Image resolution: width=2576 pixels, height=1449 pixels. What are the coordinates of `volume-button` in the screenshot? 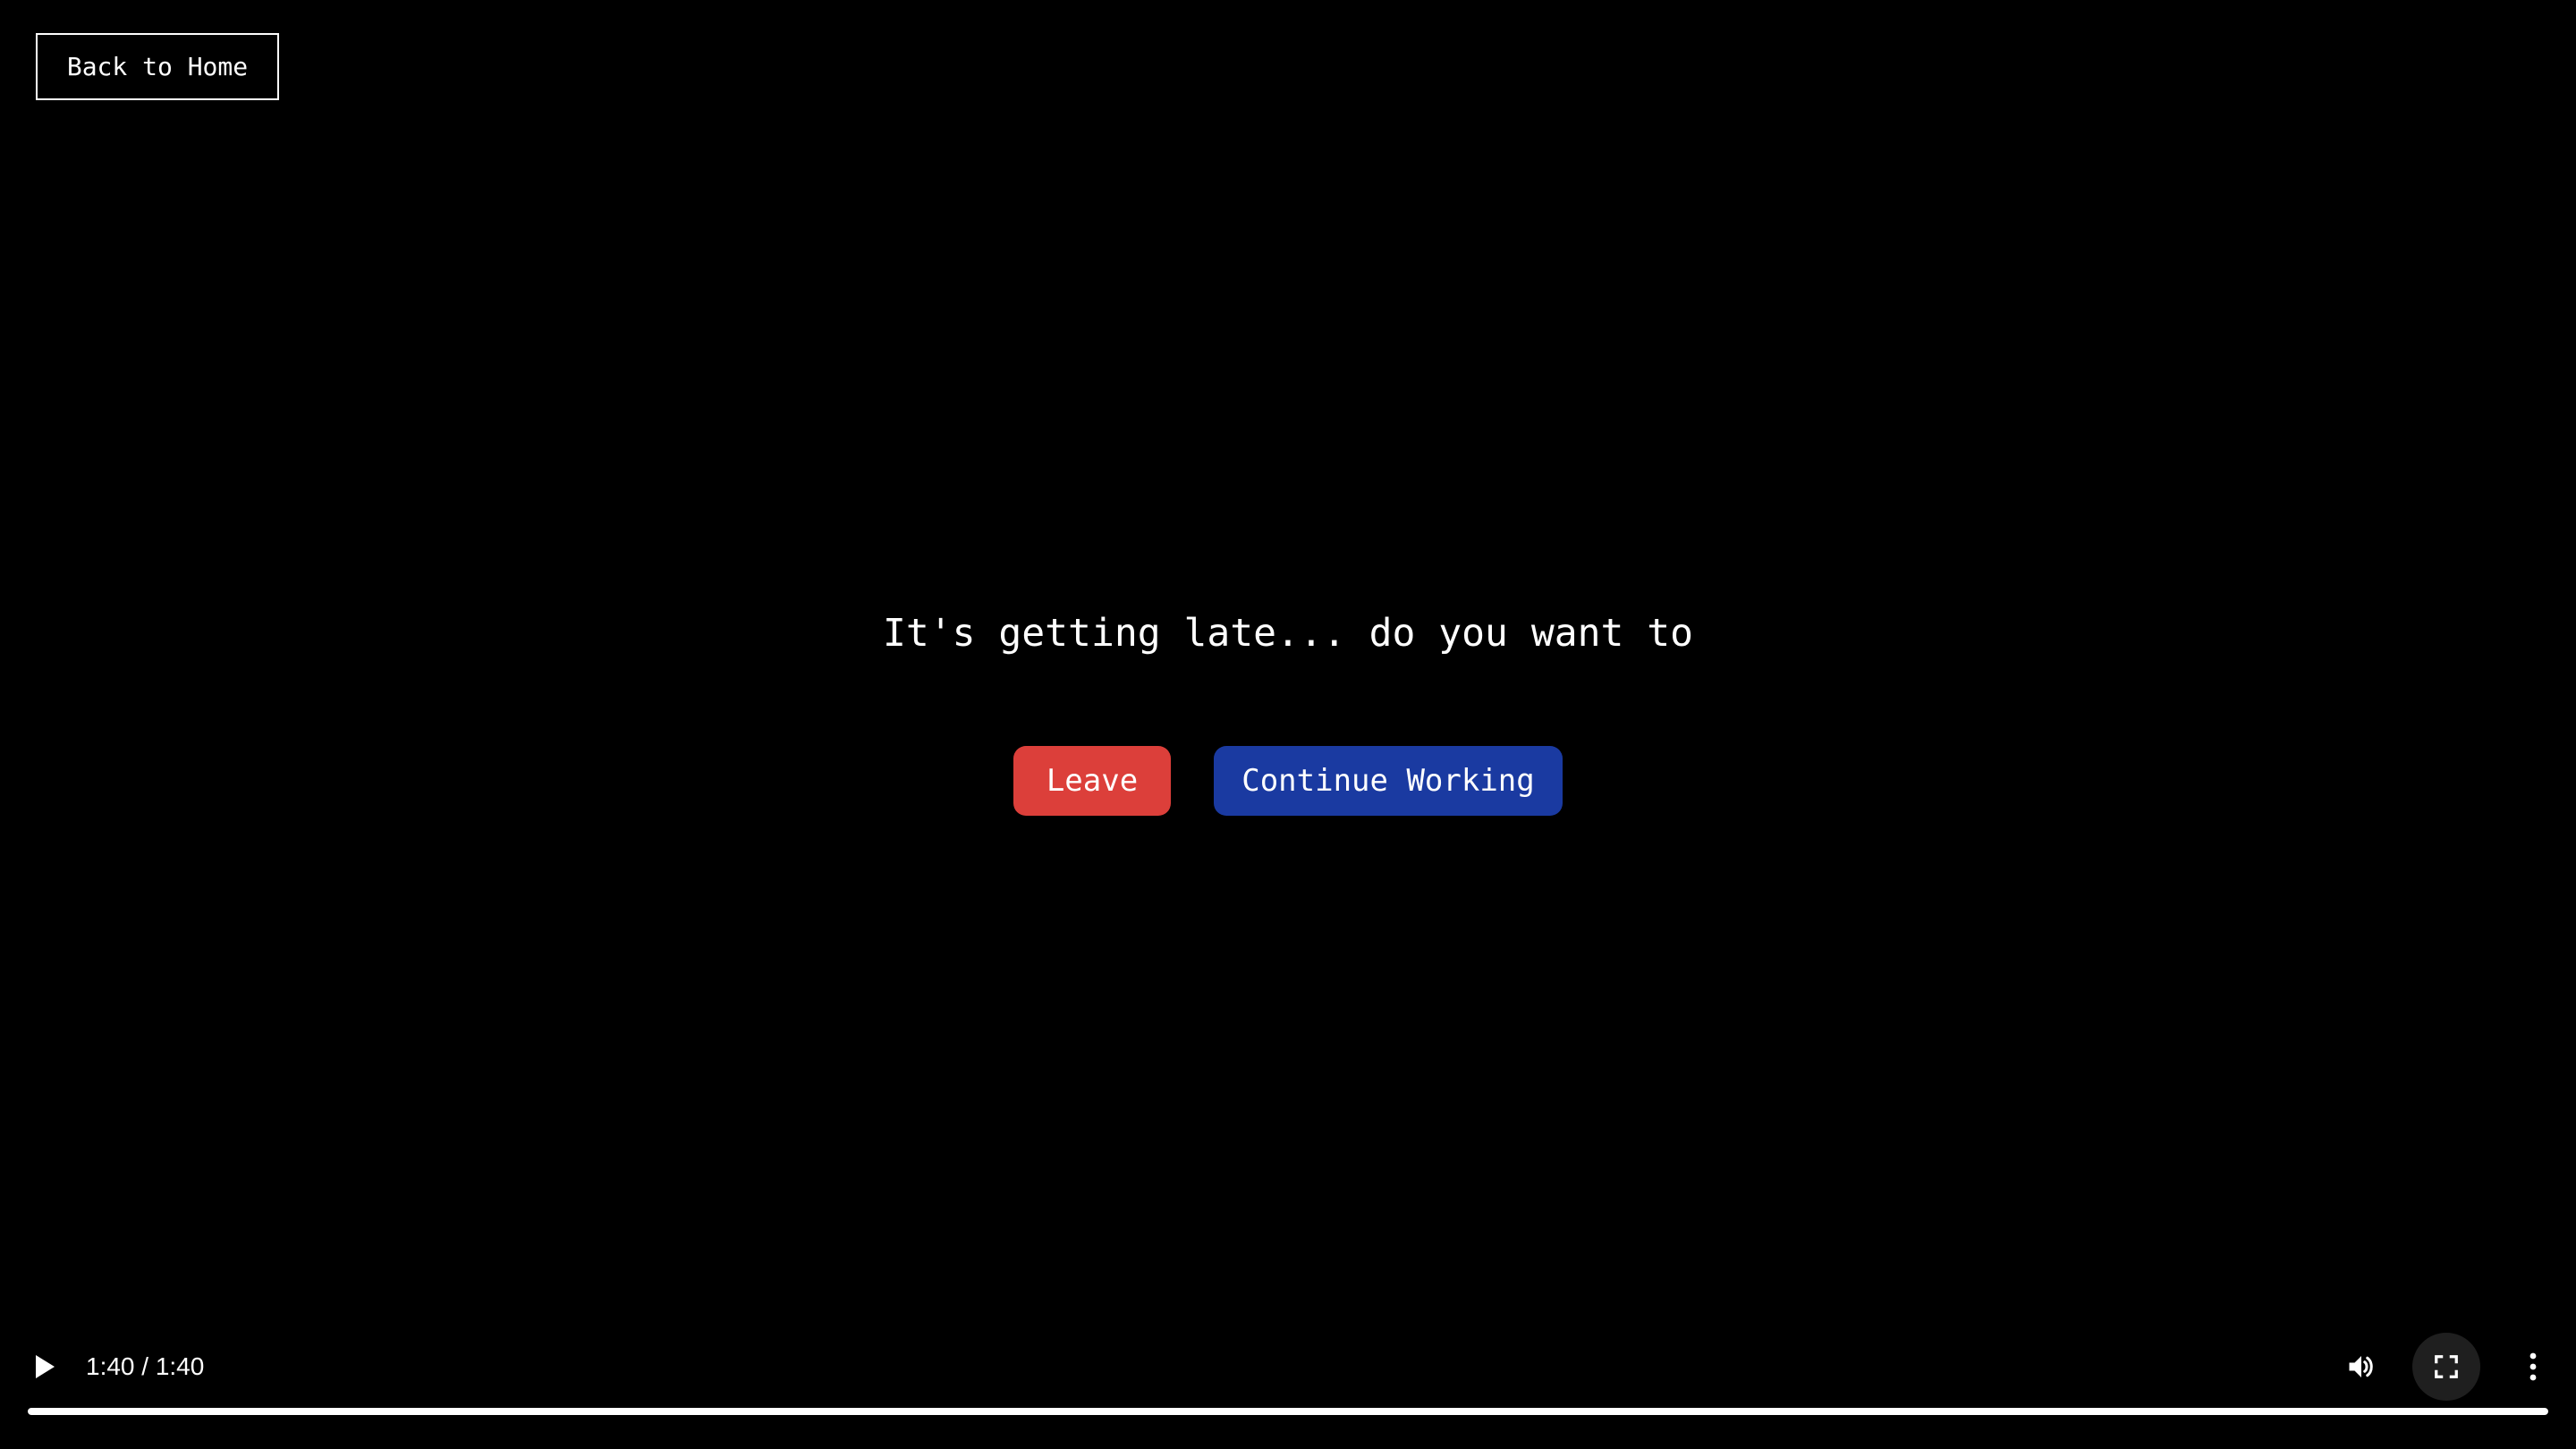 It's located at (2361, 1367).